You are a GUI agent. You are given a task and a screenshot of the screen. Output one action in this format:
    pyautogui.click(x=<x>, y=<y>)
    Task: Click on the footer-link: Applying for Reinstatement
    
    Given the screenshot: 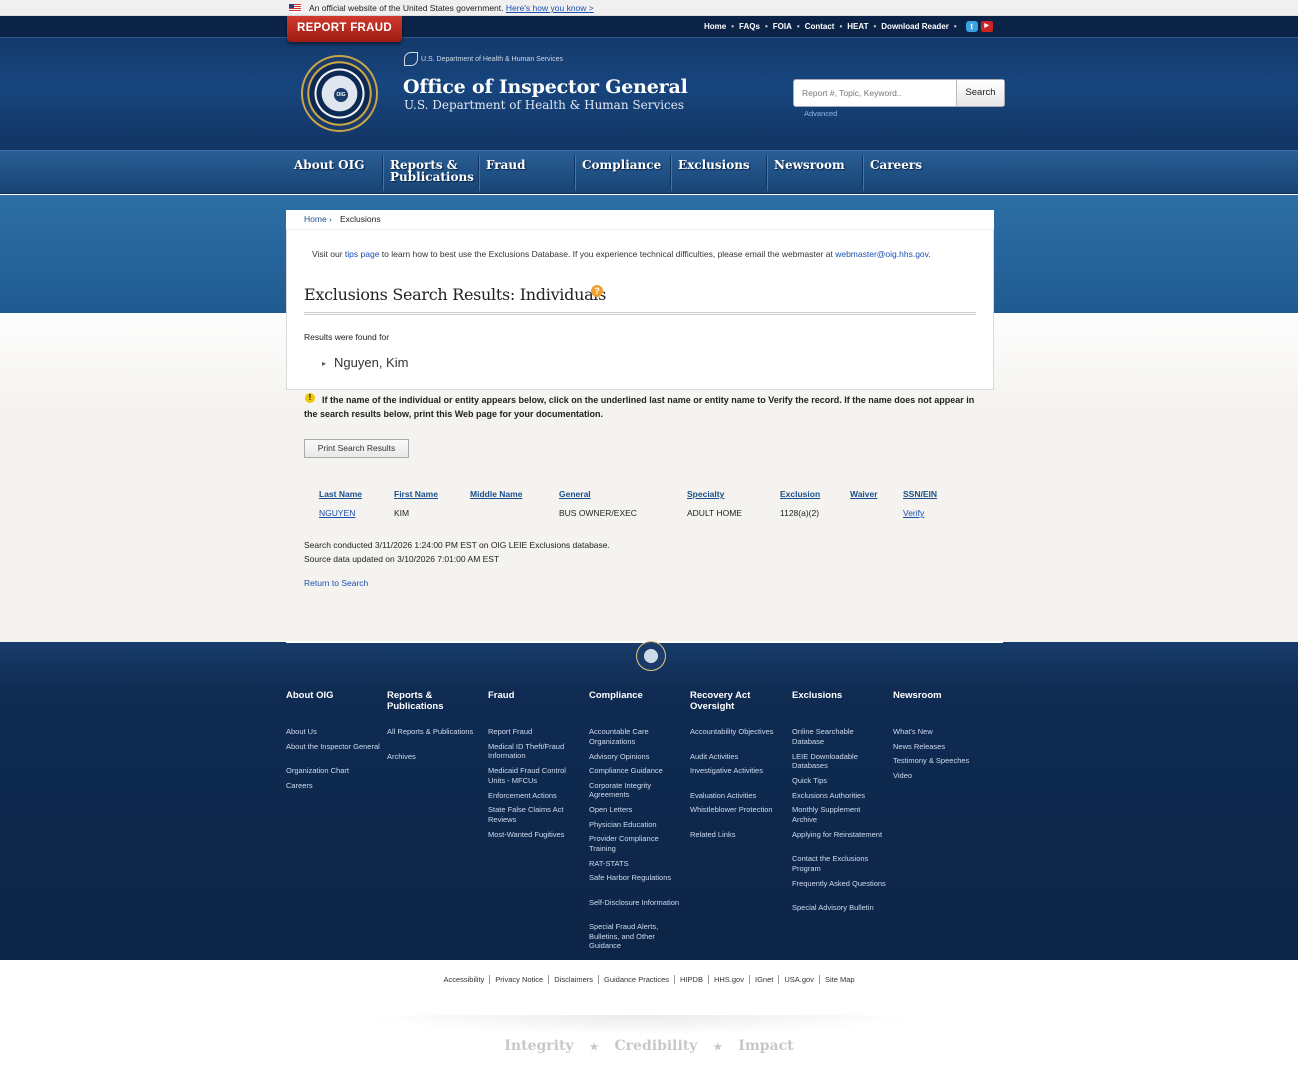 What is the action you would take?
    pyautogui.click(x=839, y=835)
    